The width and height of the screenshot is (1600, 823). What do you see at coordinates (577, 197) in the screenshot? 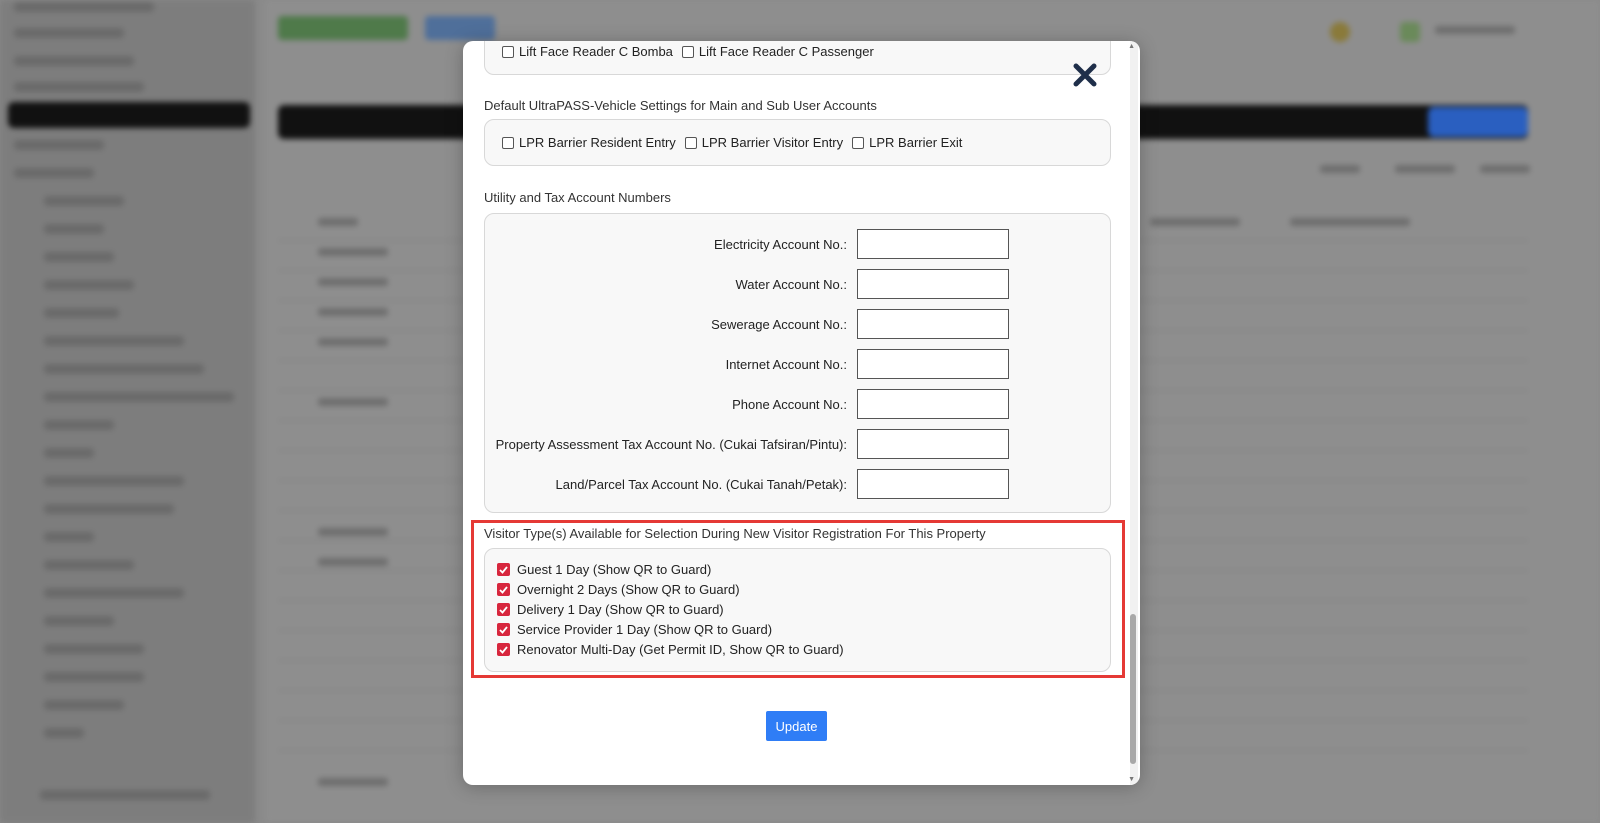
I see `utility-section-title: Utility and Tax Account Numbers` at bounding box center [577, 197].